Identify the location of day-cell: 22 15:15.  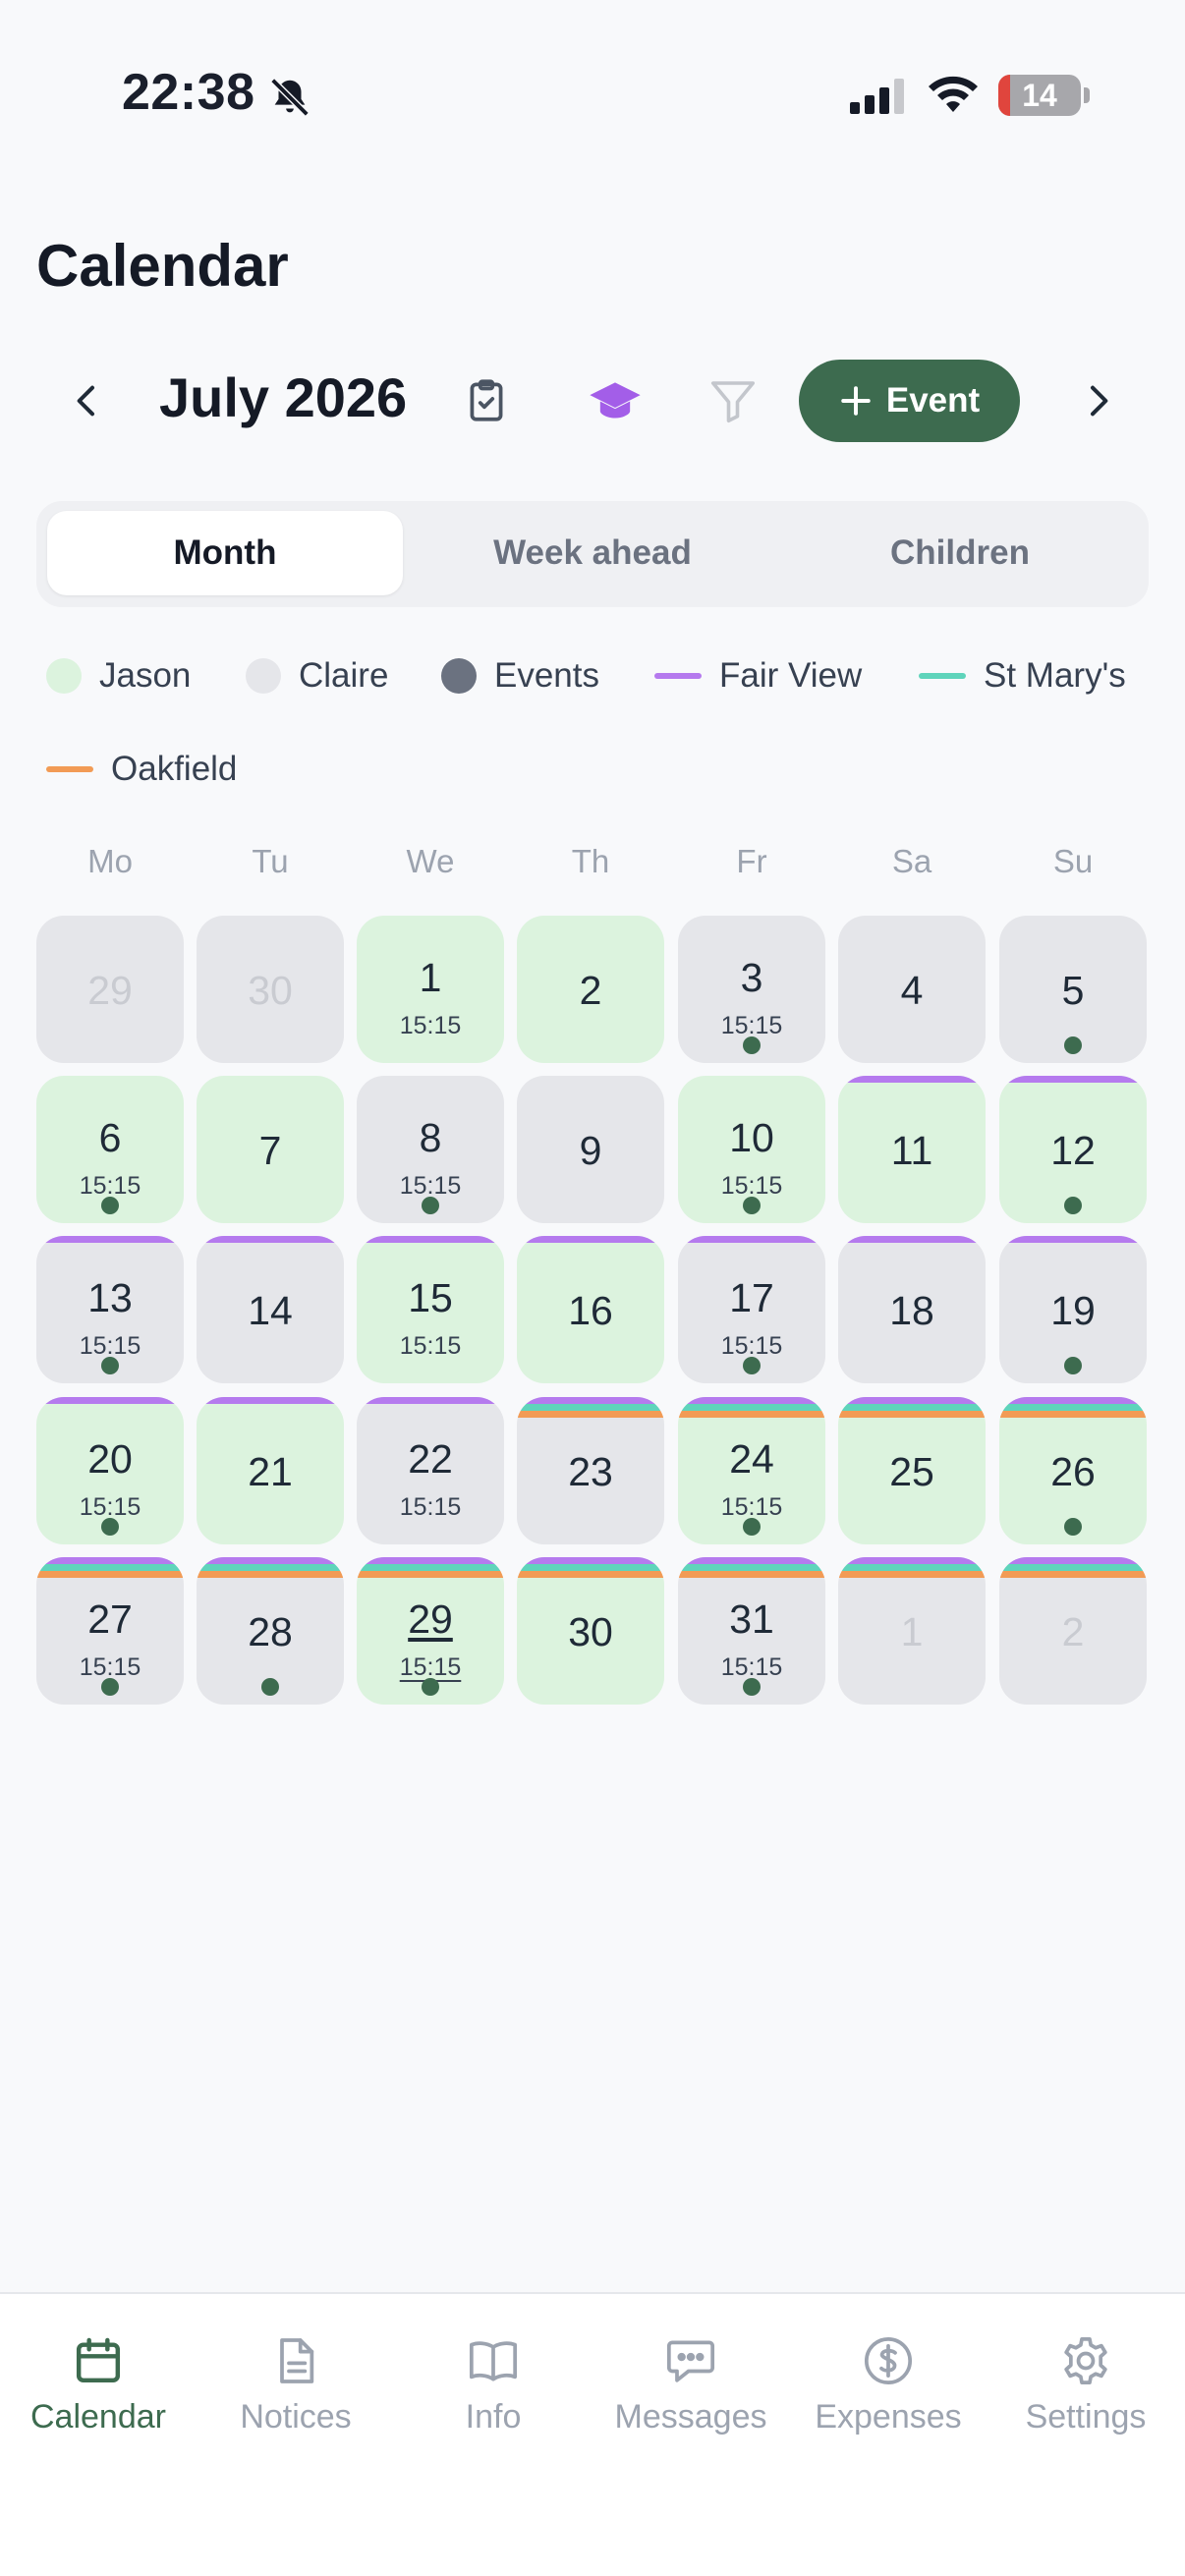
(431, 1470).